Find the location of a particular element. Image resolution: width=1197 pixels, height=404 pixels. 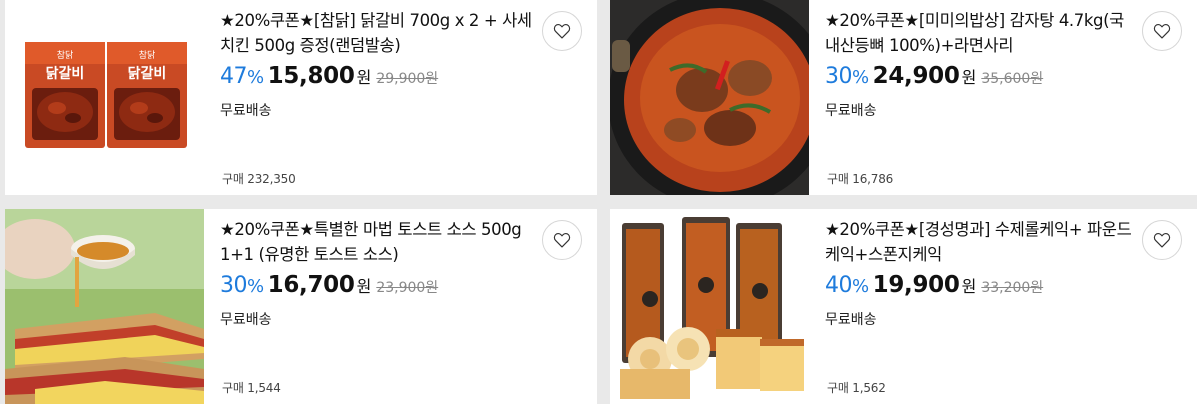

sale-price: 24,900 is located at coordinates (916, 76).